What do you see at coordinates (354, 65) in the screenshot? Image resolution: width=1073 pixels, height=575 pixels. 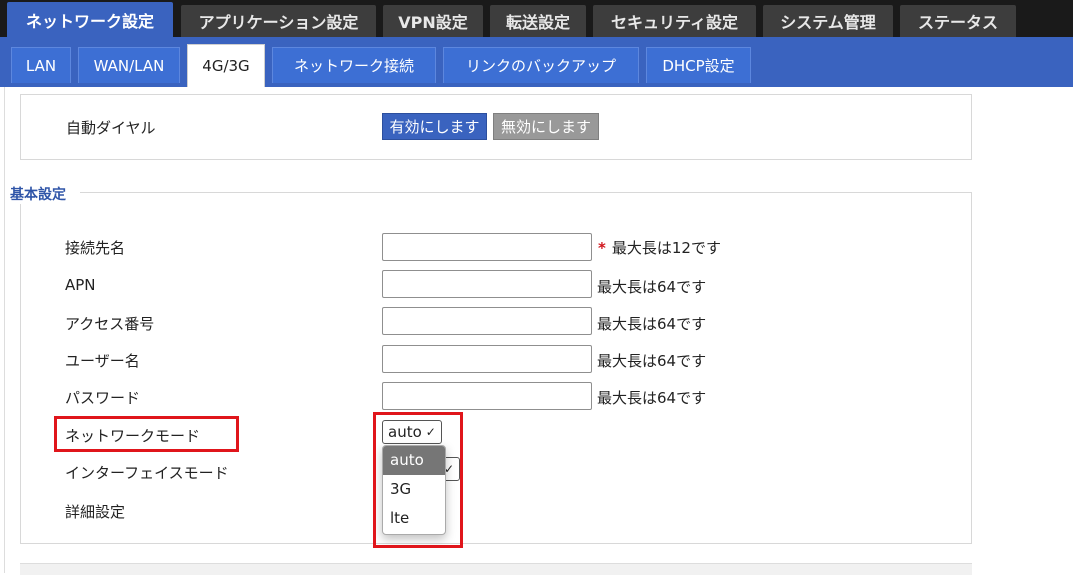 I see `subtab-network-connection: ネットワーク接続` at bounding box center [354, 65].